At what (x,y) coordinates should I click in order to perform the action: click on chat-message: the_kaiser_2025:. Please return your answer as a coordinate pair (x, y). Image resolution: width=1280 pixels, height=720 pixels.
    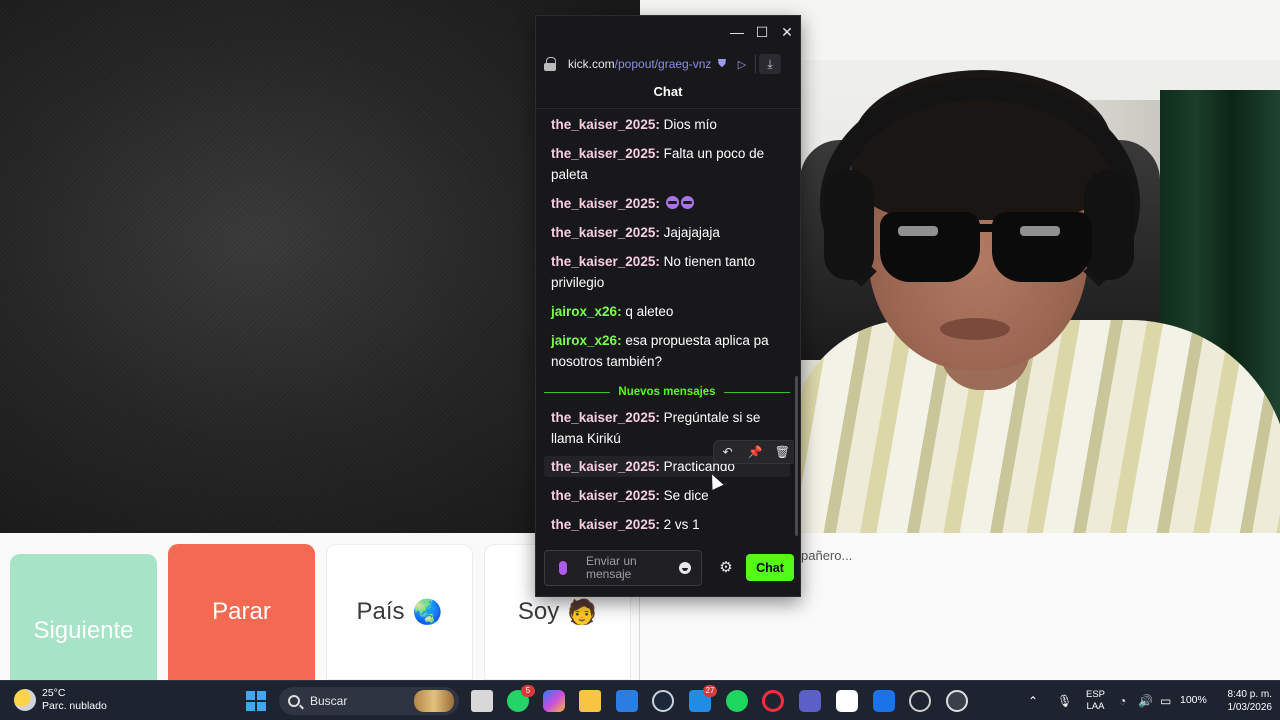
    Looking at the image, I should click on (671, 203).